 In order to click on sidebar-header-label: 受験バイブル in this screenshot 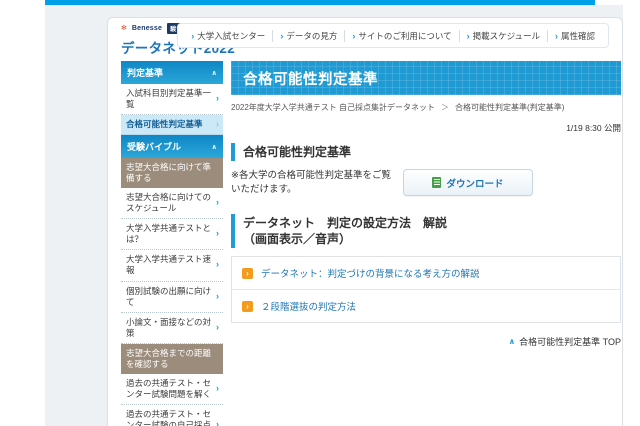, I will do `click(154, 147)`.